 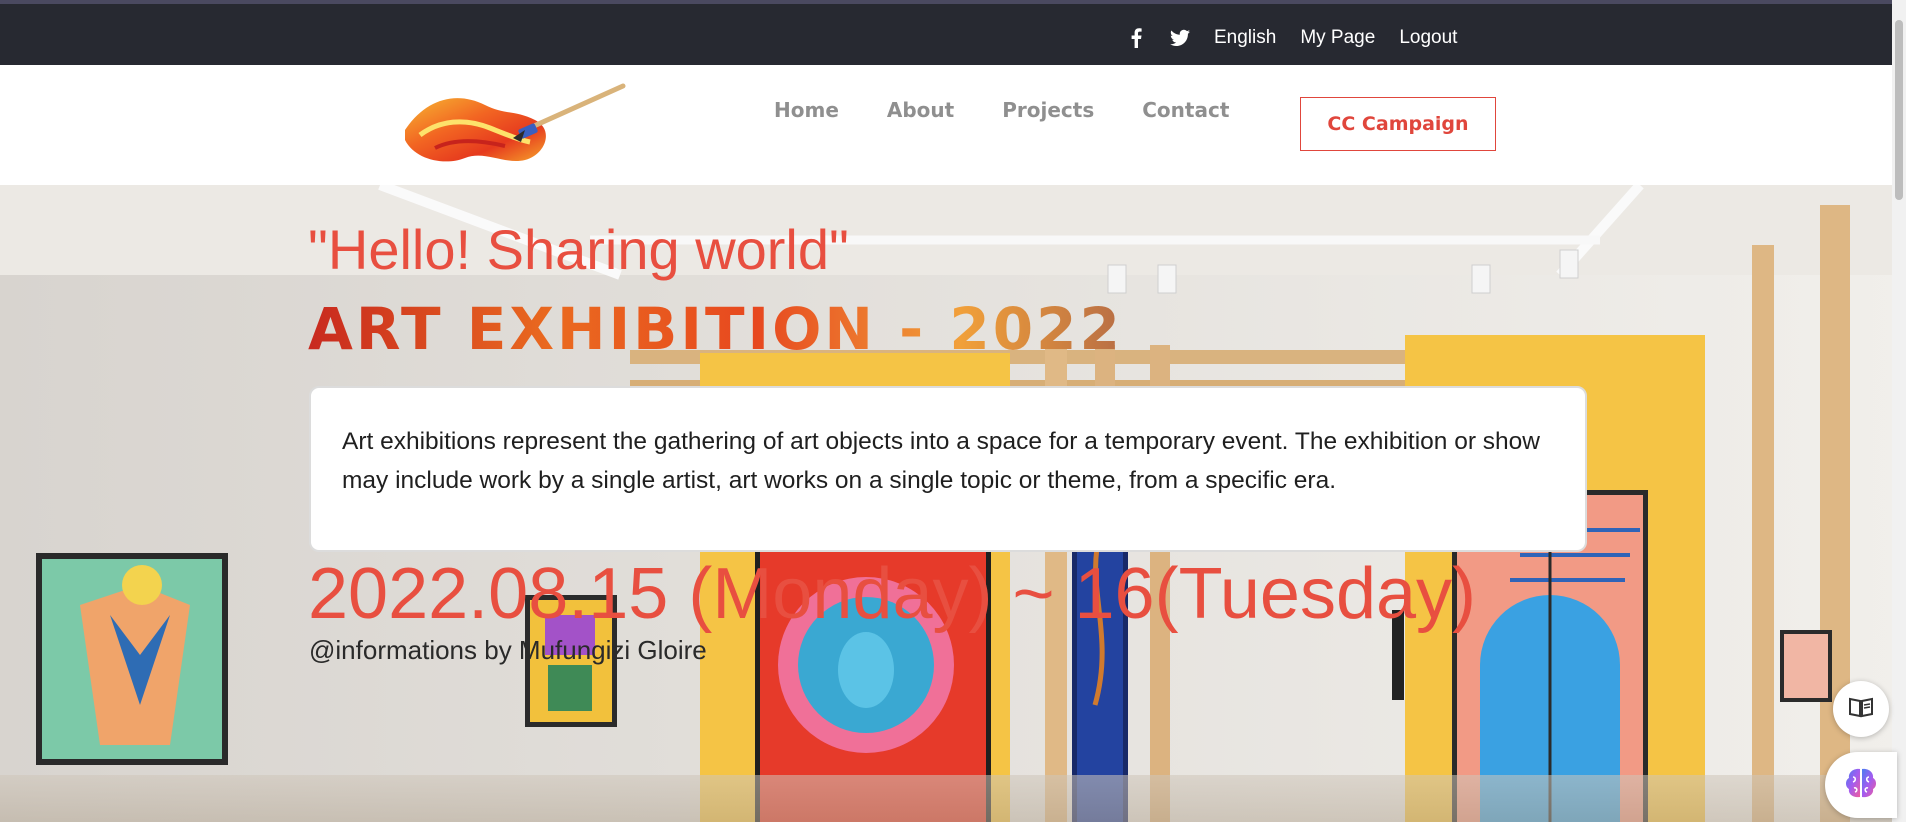 I want to click on hero-subtitle: ART EXHIBITION - 2022, so click(x=715, y=329).